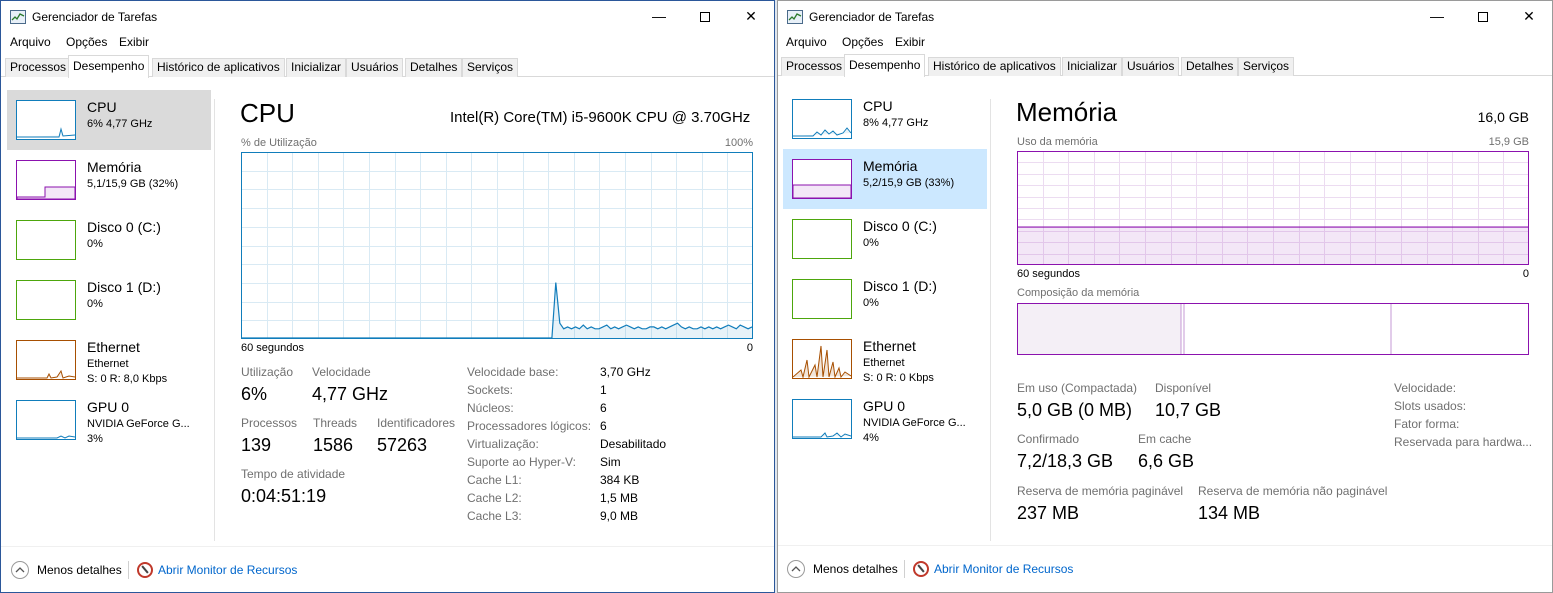  Describe the element at coordinates (1048, 513) in the screenshot. I see `stat-paginavel-value: 237 MB` at that location.